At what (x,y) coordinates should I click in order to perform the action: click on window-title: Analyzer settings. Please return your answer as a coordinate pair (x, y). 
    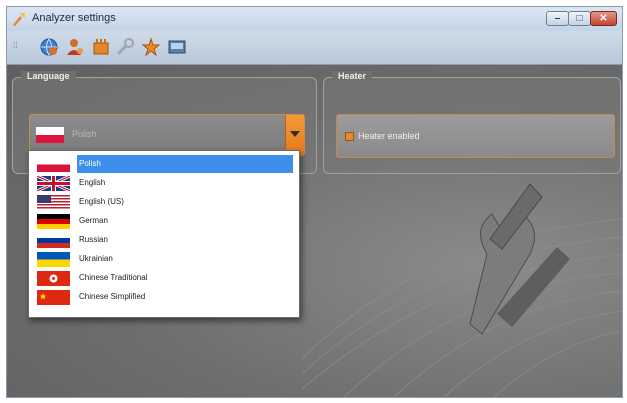
    Looking at the image, I should click on (74, 18).